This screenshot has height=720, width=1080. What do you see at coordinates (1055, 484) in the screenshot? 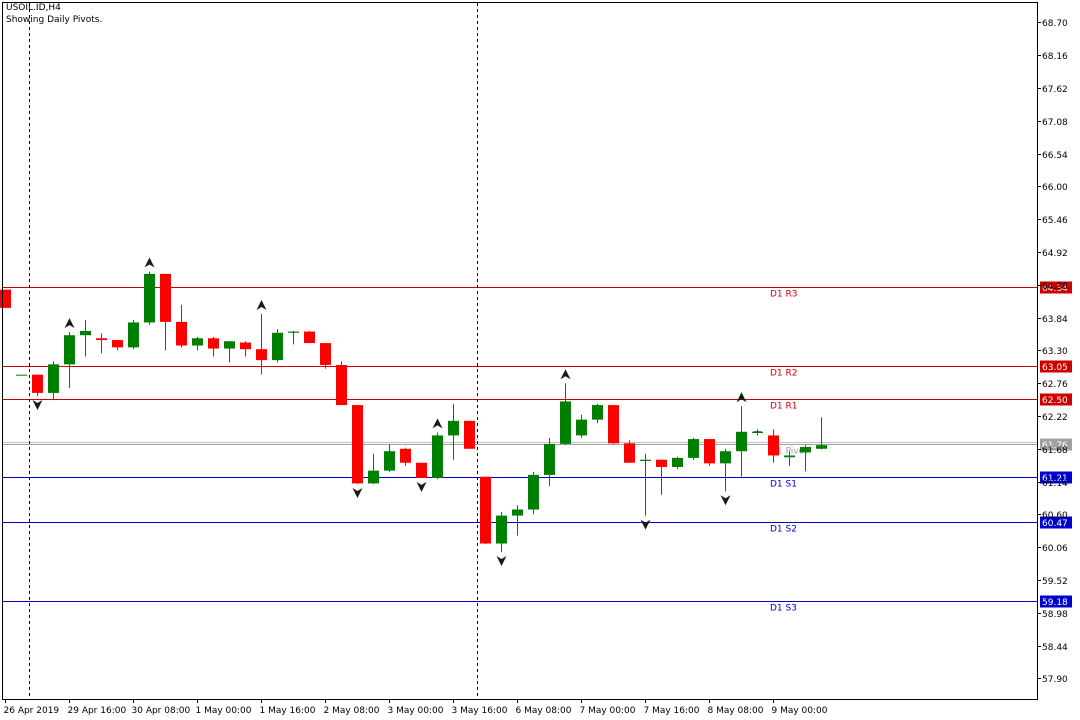
I see `y-tick-label-14: 61.14` at bounding box center [1055, 484].